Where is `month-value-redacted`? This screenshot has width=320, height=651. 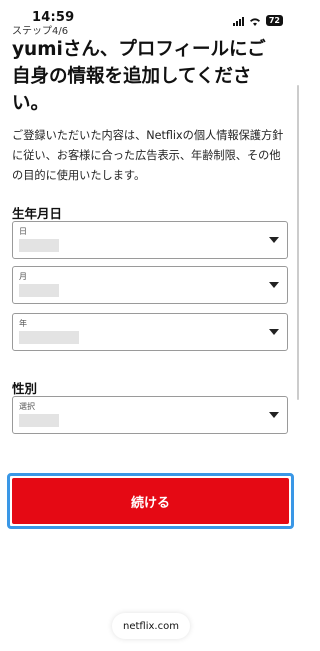 month-value-redacted is located at coordinates (39, 290).